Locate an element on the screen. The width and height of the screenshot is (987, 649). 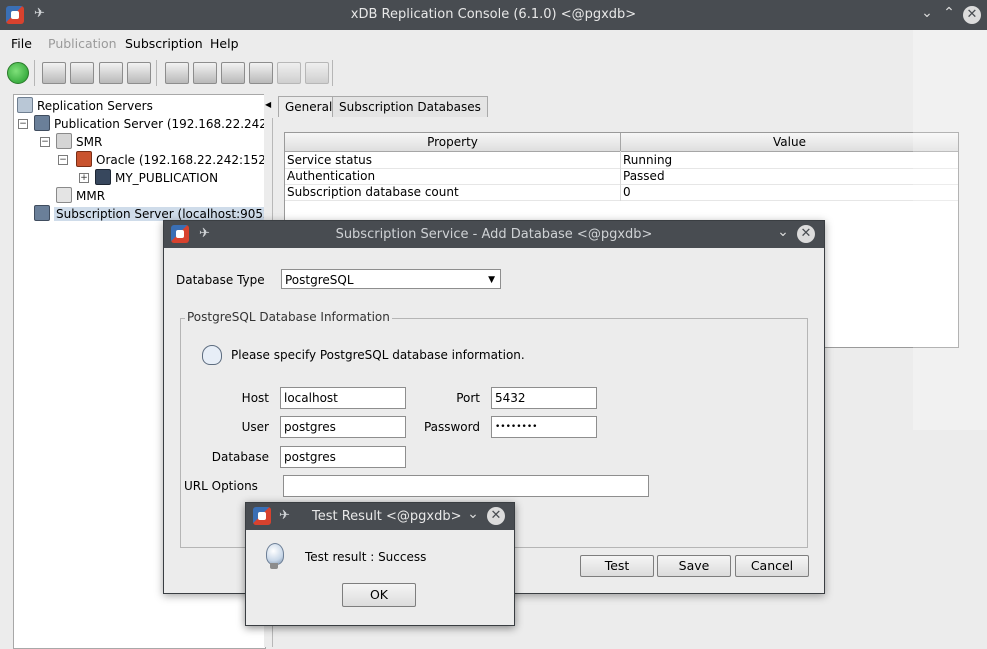
password-field: •••••••• is located at coordinates (544, 427).